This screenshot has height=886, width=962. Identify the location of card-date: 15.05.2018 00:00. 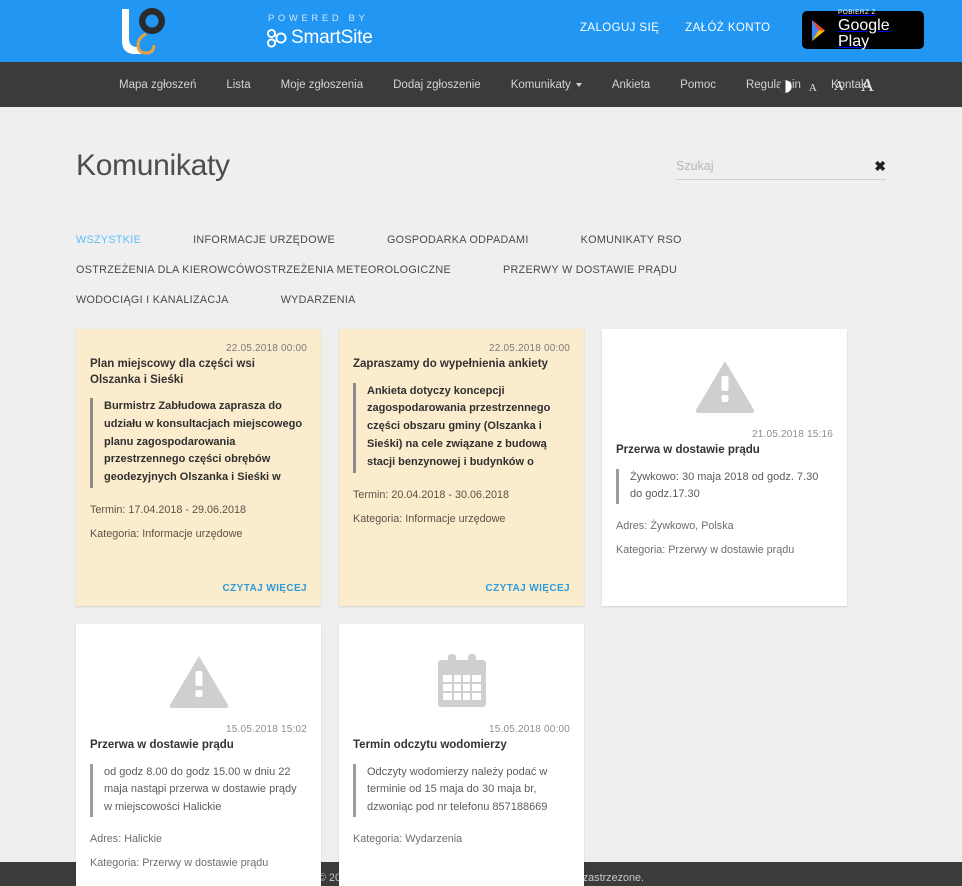
(529, 729).